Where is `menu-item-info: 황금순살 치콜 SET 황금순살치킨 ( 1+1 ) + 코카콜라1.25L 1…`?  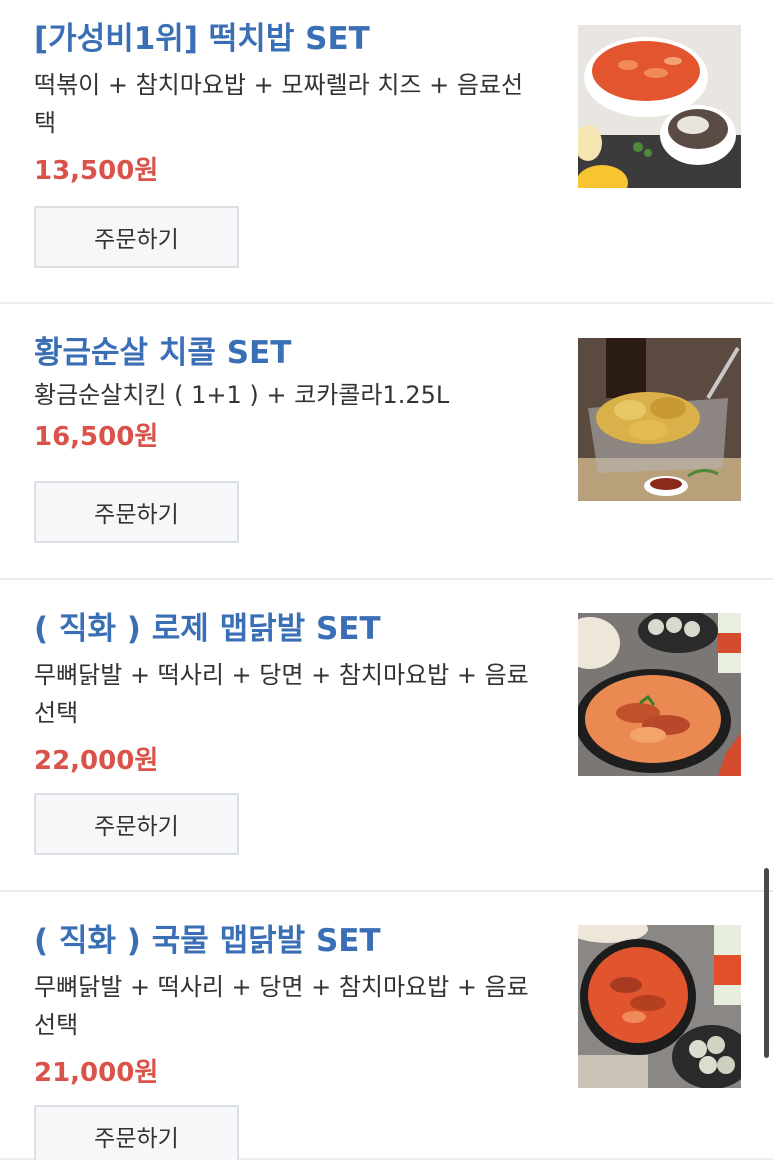 menu-item-info: 황금순살 치콜 SET 황금순살치킨 ( 1+1 ) + 코카콜라1.25L 1… is located at coordinates (294, 394).